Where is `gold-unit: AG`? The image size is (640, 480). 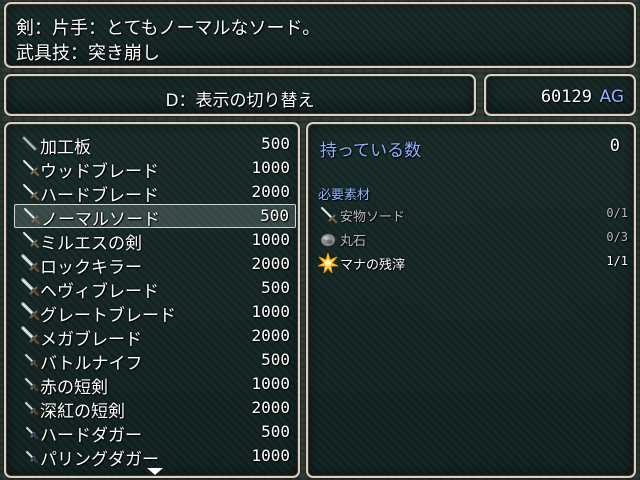 gold-unit: AG is located at coordinates (611, 97).